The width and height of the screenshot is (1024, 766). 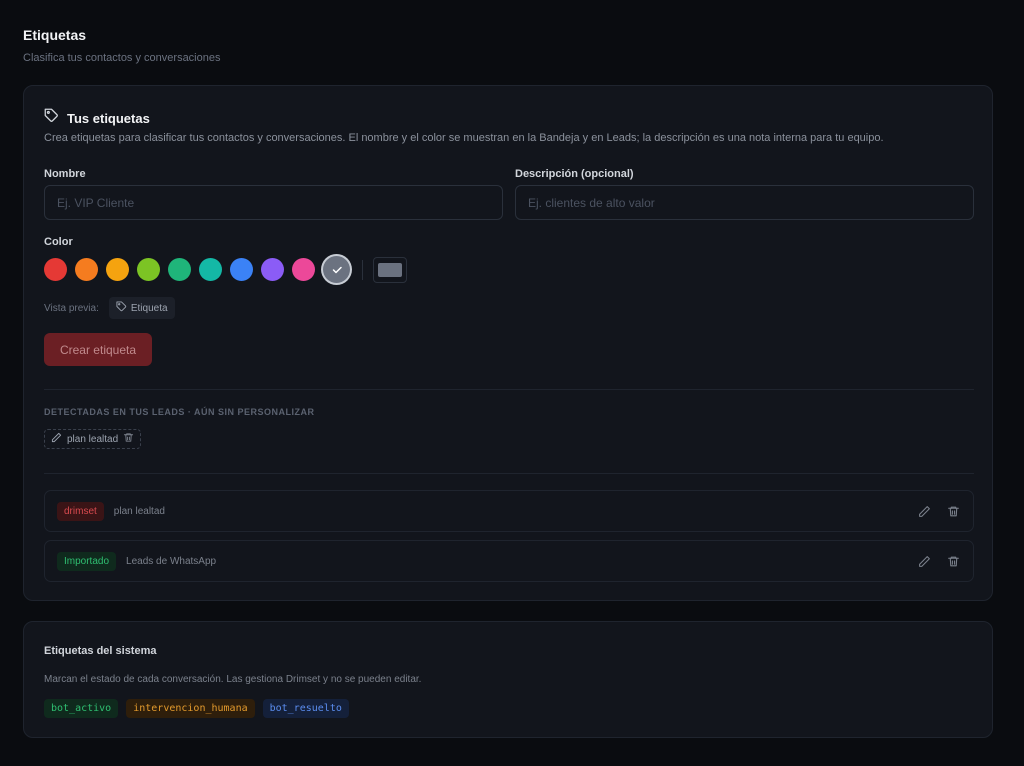 What do you see at coordinates (362, 269) in the screenshot?
I see `swatch-divider` at bounding box center [362, 269].